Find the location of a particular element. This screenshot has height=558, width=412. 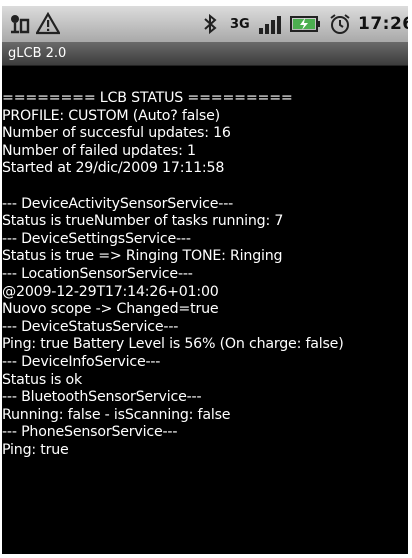

log-line: --- PhoneSensorService--- is located at coordinates (90, 432).